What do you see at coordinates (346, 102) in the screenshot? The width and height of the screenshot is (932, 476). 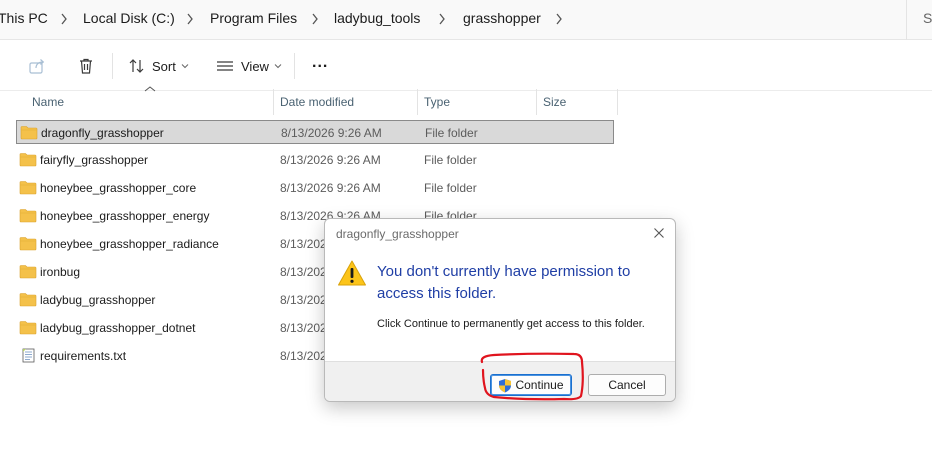 I see `column-header-date: Date modified` at bounding box center [346, 102].